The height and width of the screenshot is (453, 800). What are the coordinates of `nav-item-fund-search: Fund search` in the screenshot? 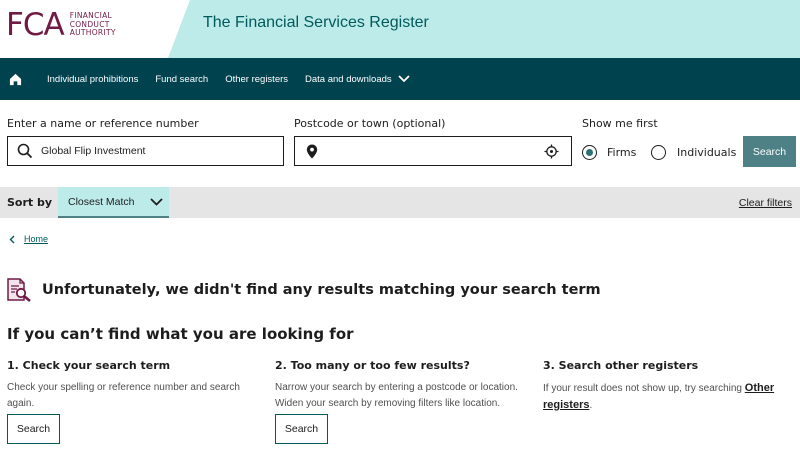 It's located at (181, 79).